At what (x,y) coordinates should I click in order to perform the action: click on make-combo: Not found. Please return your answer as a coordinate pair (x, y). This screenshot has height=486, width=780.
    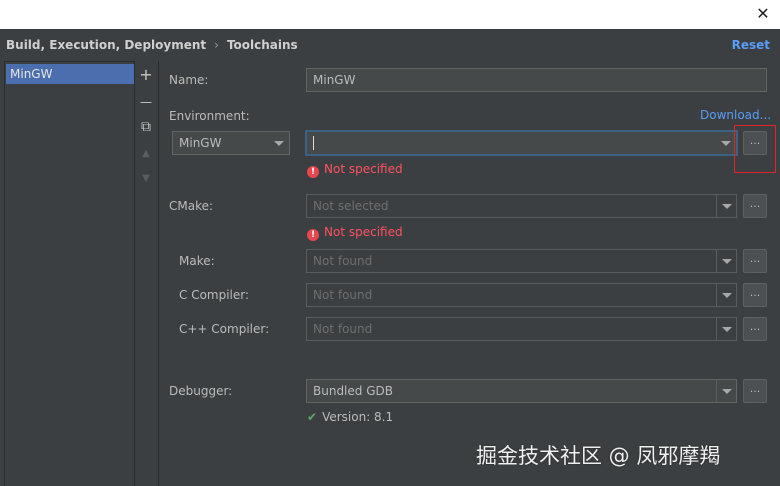
    Looking at the image, I should click on (521, 261).